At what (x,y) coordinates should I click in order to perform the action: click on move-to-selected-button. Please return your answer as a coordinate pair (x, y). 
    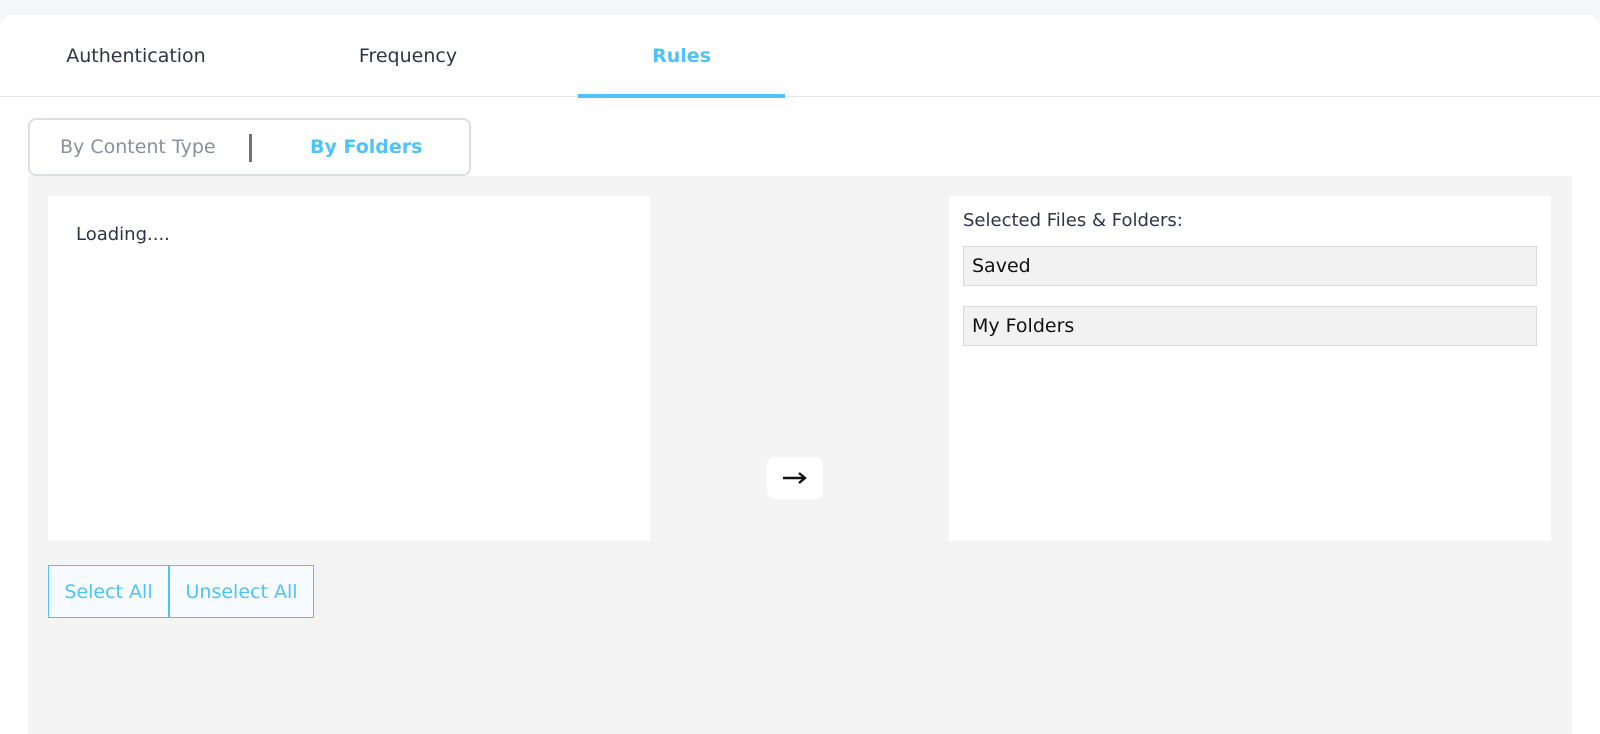
    Looking at the image, I should click on (795, 478).